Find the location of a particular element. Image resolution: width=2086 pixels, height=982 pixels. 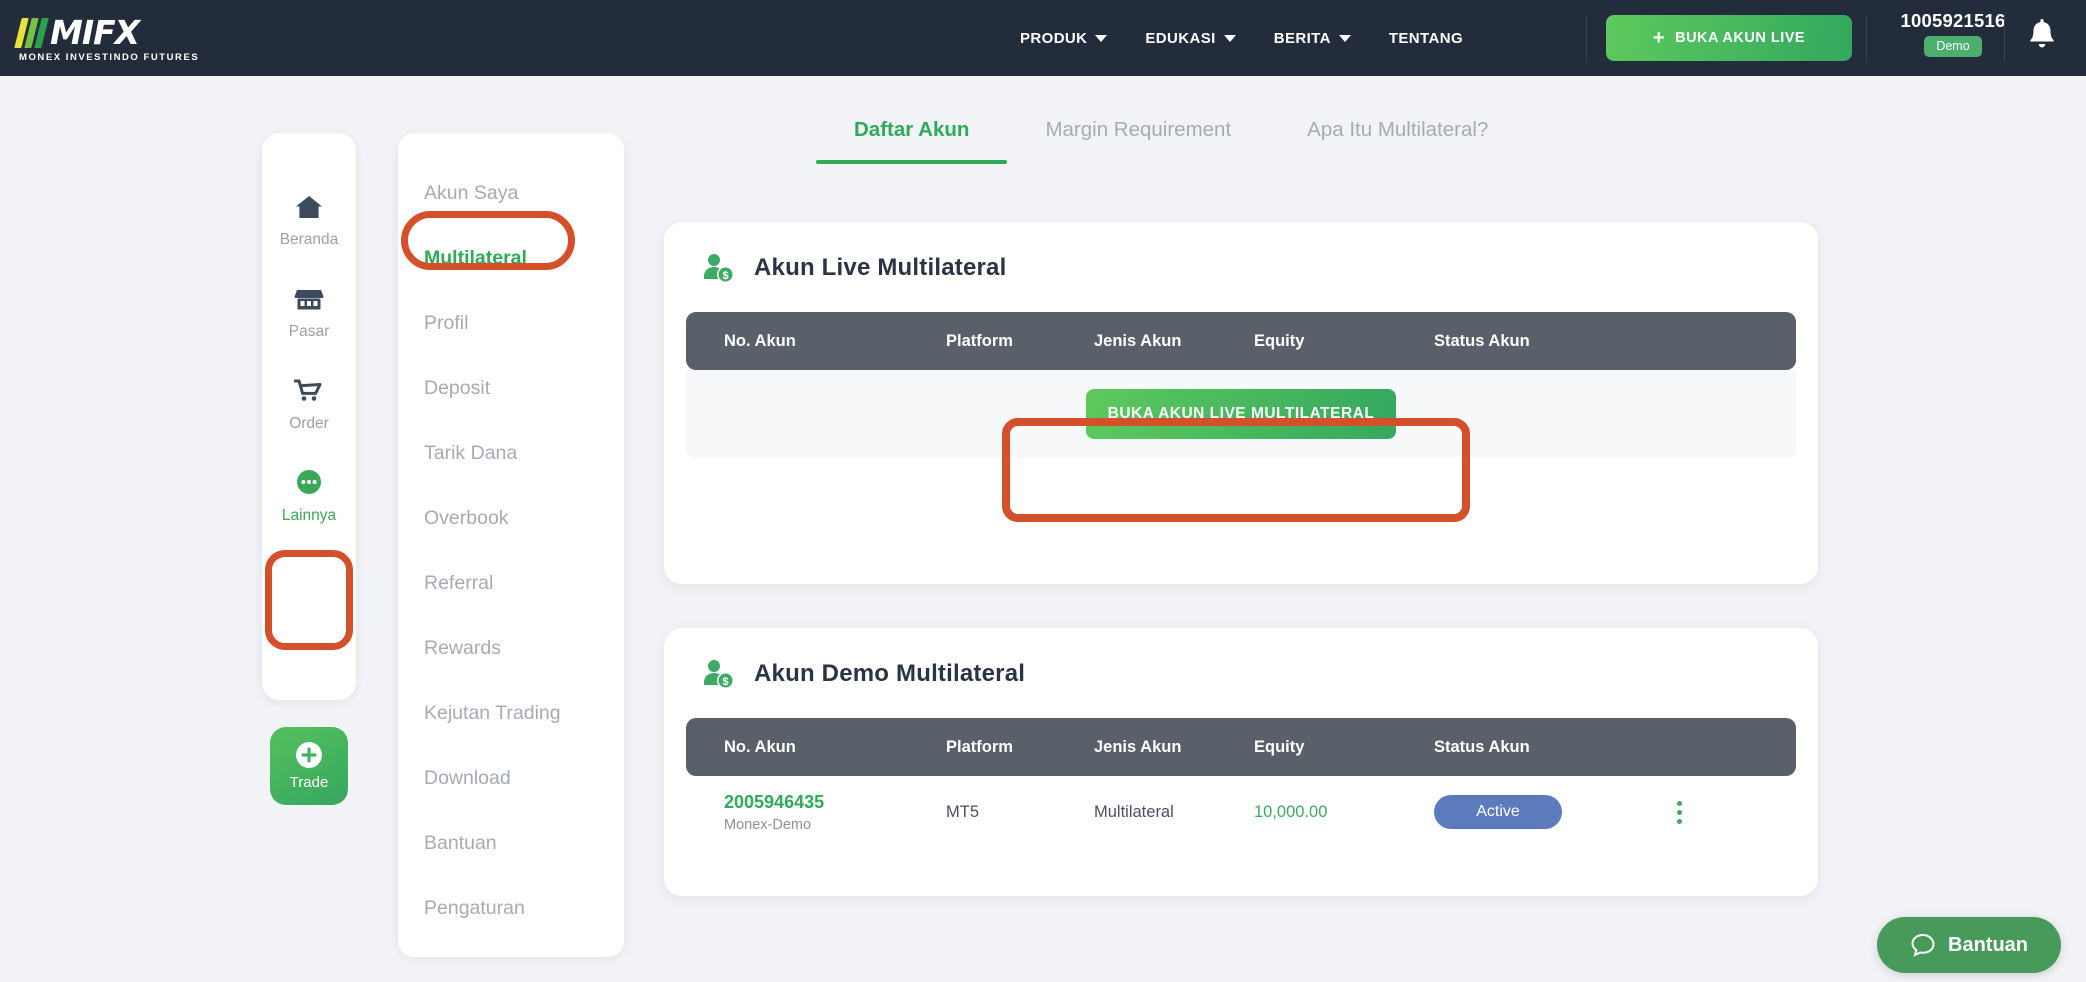

icon-sidebar: Beranda Pasar Order Lainnya is located at coordinates (309, 416).